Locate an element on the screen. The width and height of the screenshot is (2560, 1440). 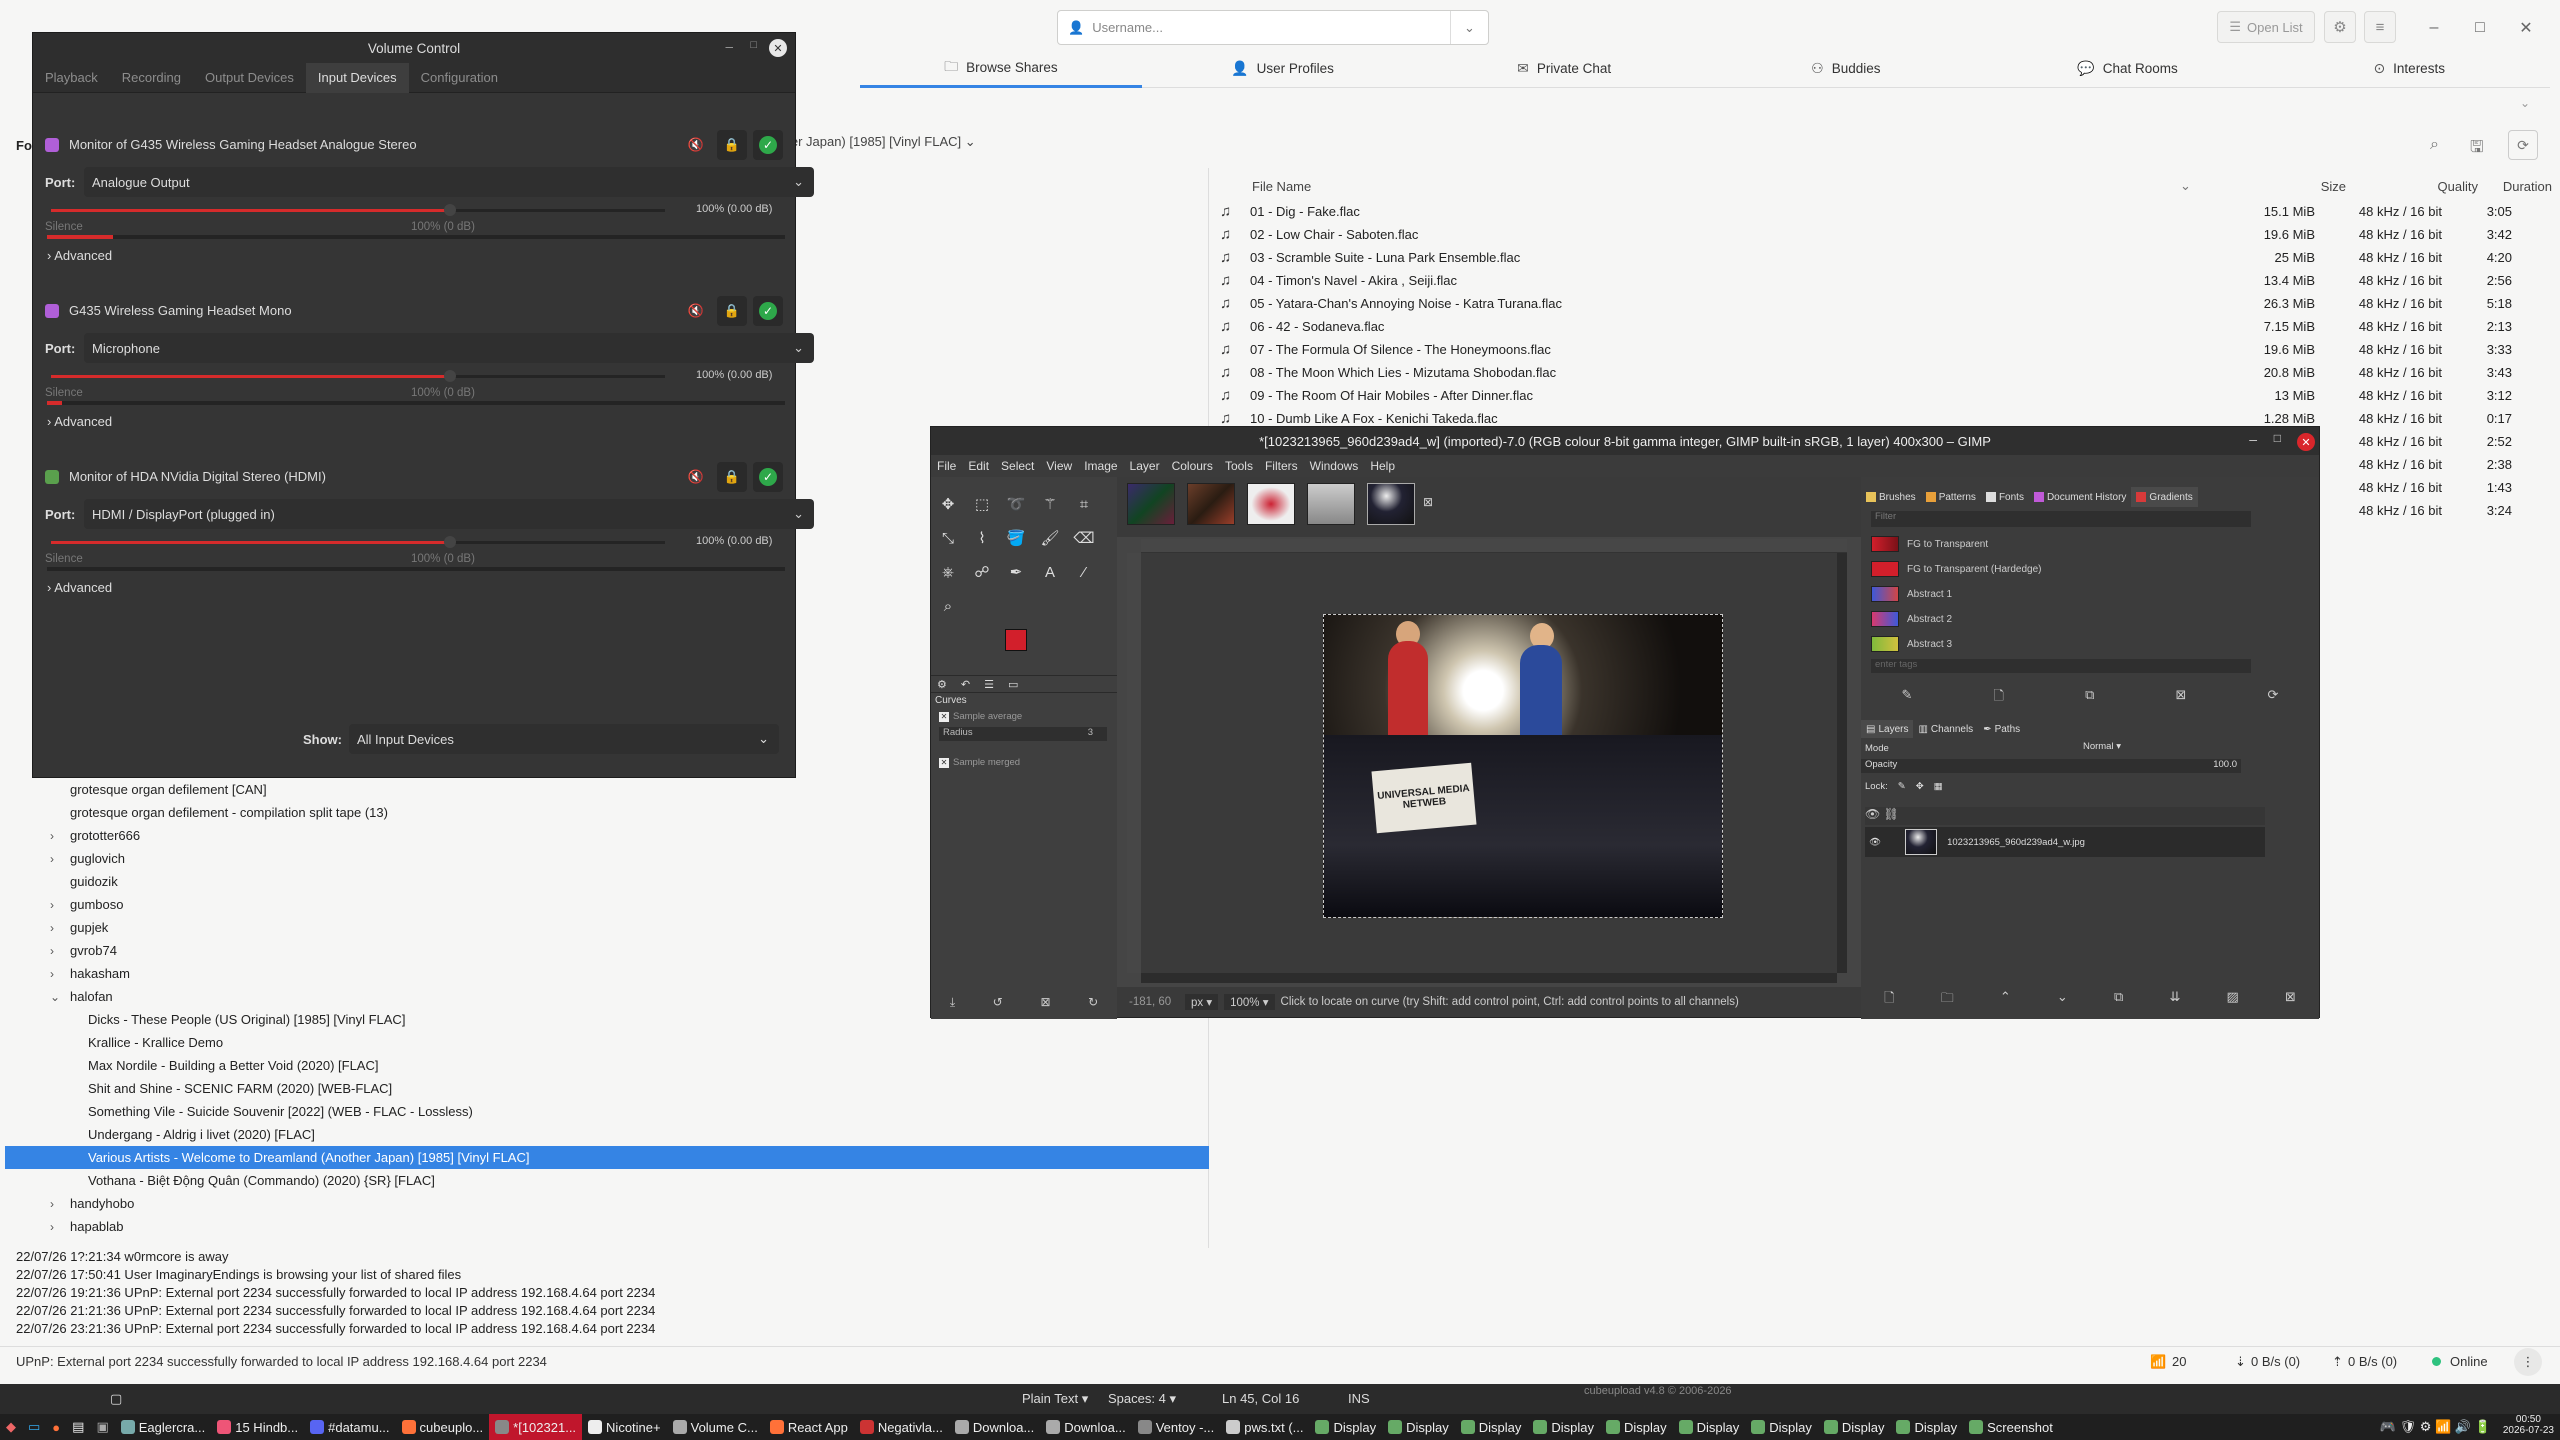
gradient-item: FG to Transparent (Hardedge) is located at coordinates (1956, 569).